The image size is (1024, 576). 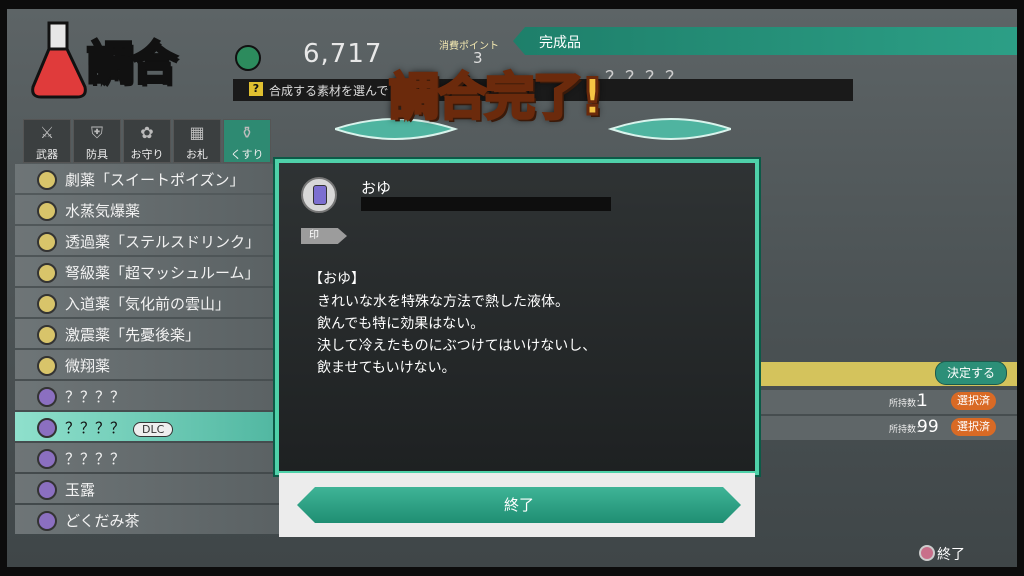 I want to click on tab-label: お守り, so click(x=147, y=154).